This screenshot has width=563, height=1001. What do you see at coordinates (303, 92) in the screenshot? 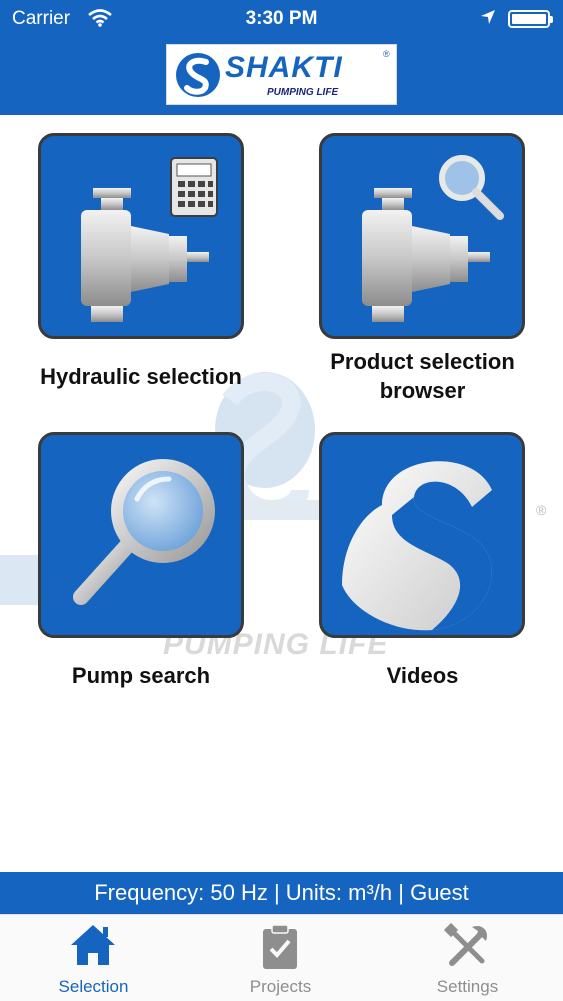
I see `logo-tagline: PUMPING LIFE` at bounding box center [303, 92].